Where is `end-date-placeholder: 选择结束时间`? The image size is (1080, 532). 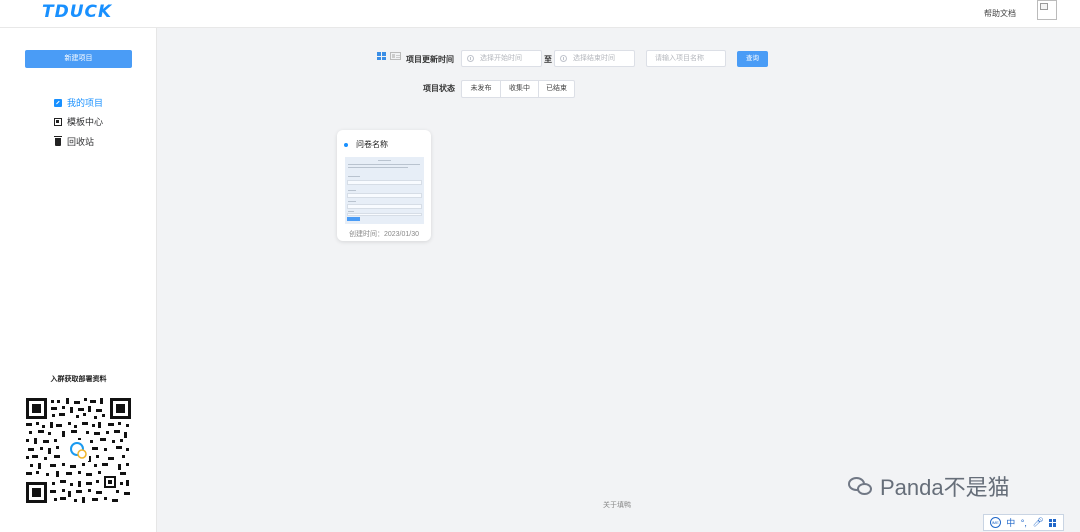 end-date-placeholder: 选择结束时间 is located at coordinates (594, 58).